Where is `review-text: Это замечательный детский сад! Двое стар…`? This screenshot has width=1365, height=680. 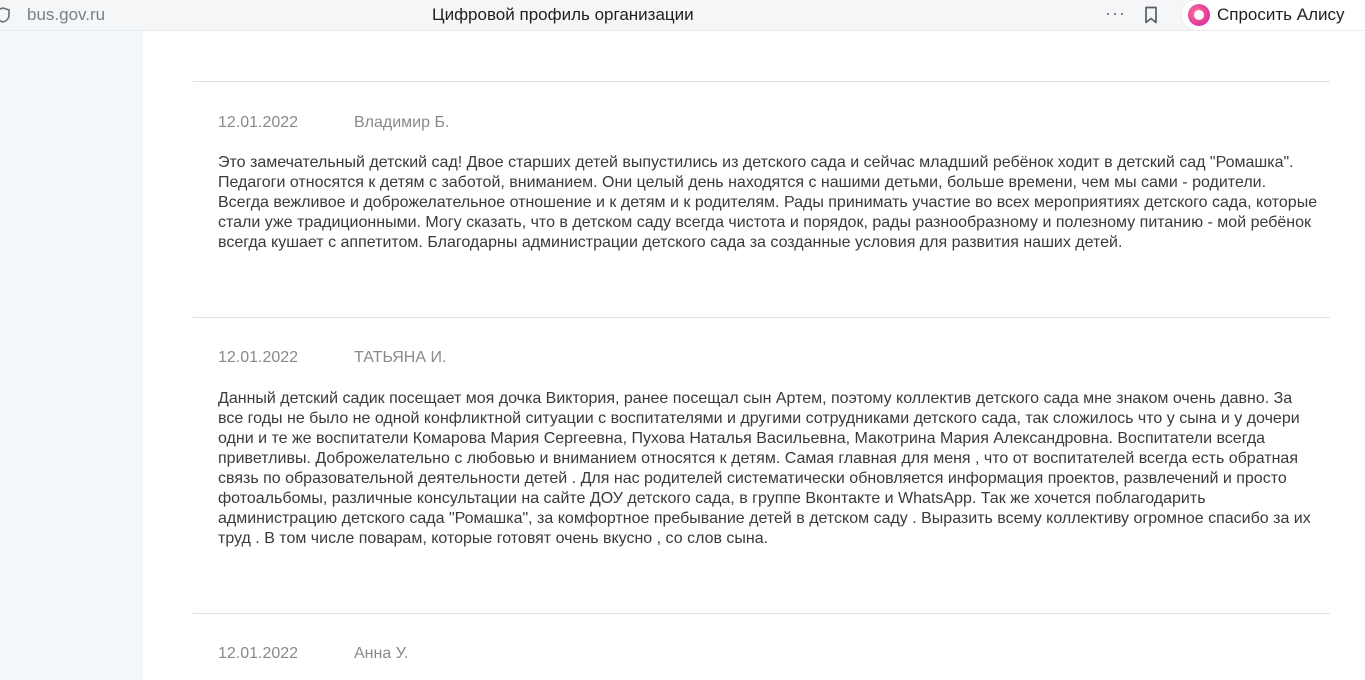 review-text: Это замечательный детский сад! Двое стар… is located at coordinates (768, 202).